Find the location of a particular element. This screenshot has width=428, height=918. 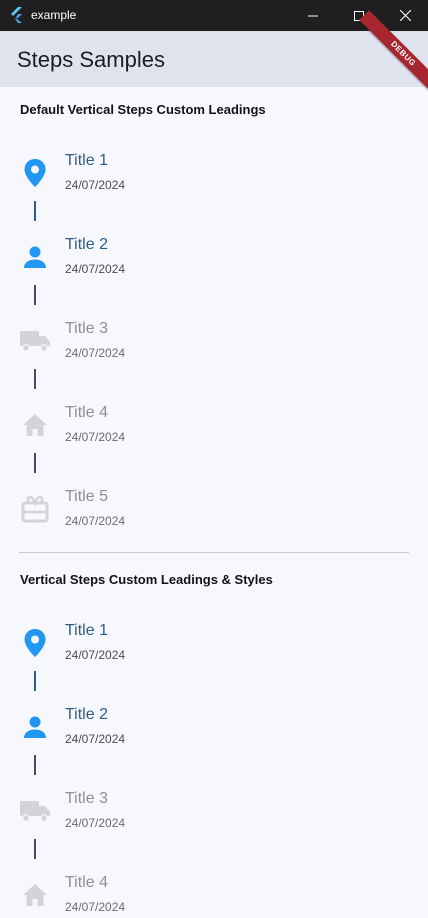

close-icon is located at coordinates (405, 15).